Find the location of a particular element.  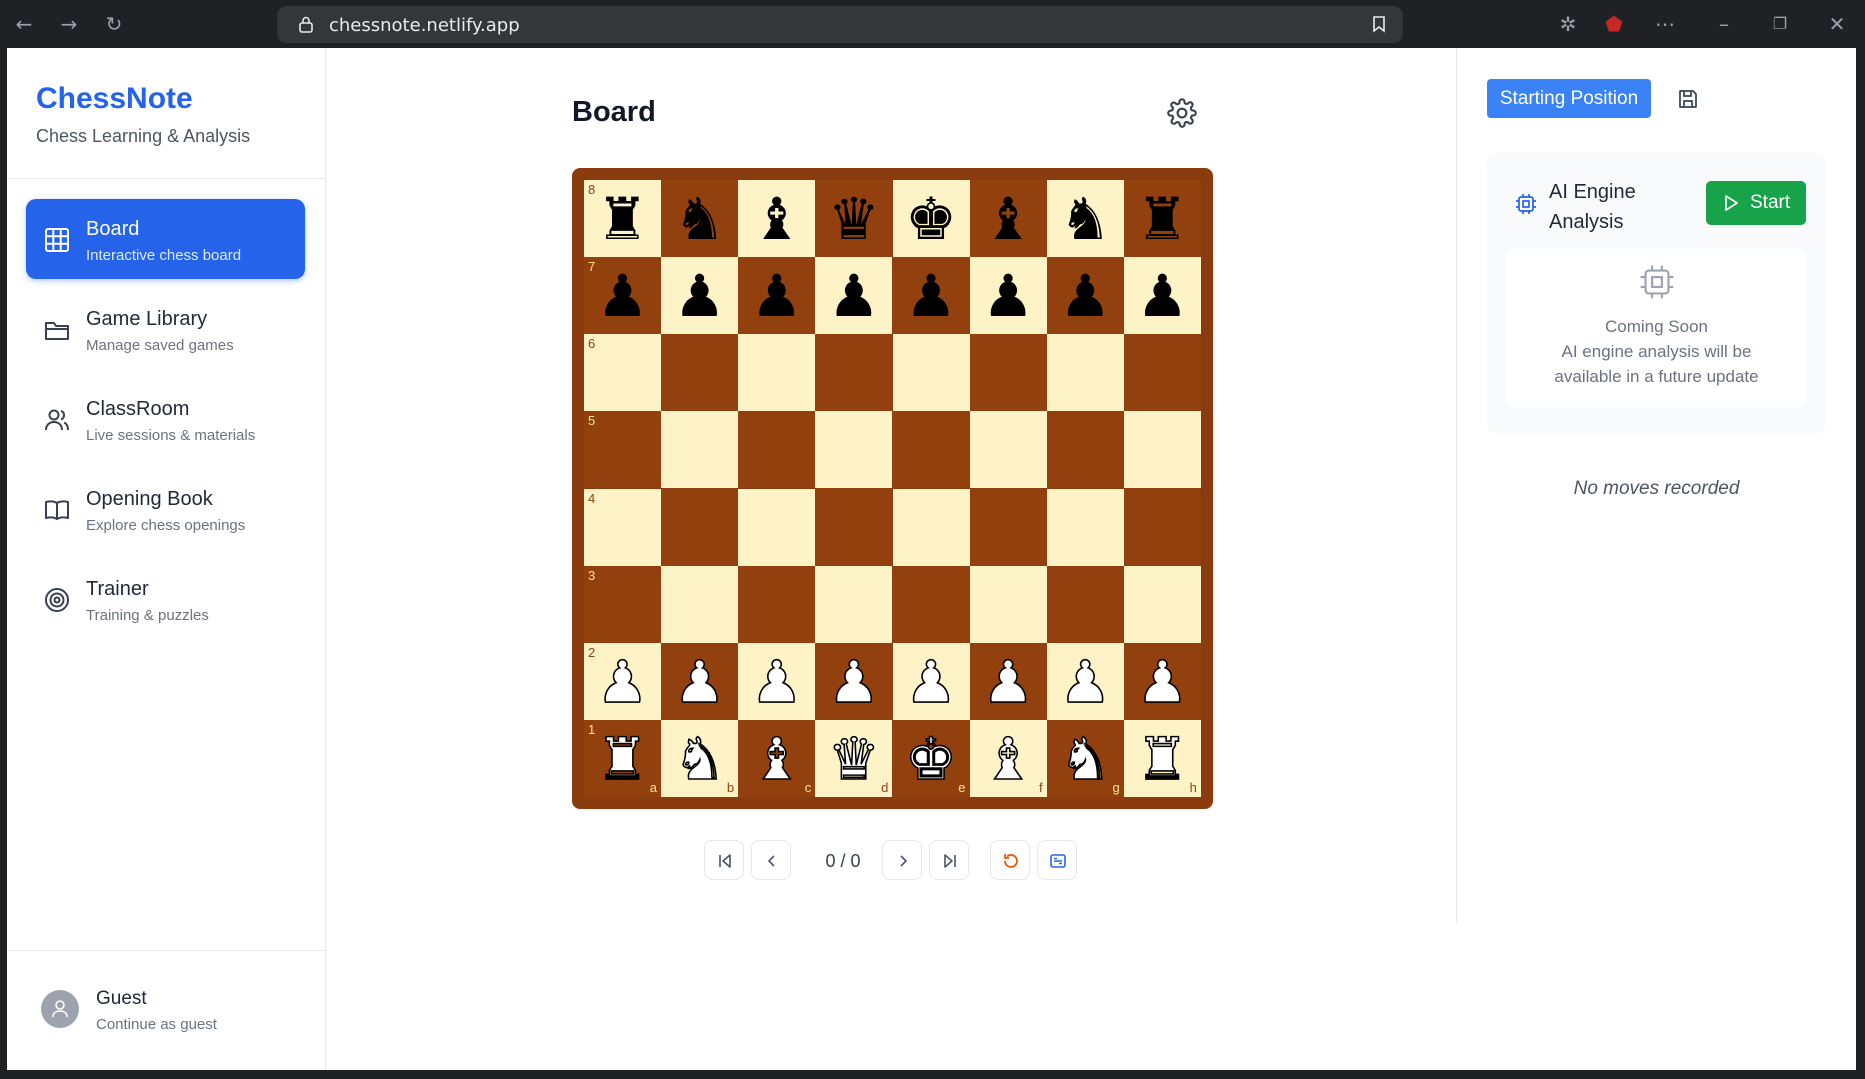

square-a6: 6 is located at coordinates (622, 373).